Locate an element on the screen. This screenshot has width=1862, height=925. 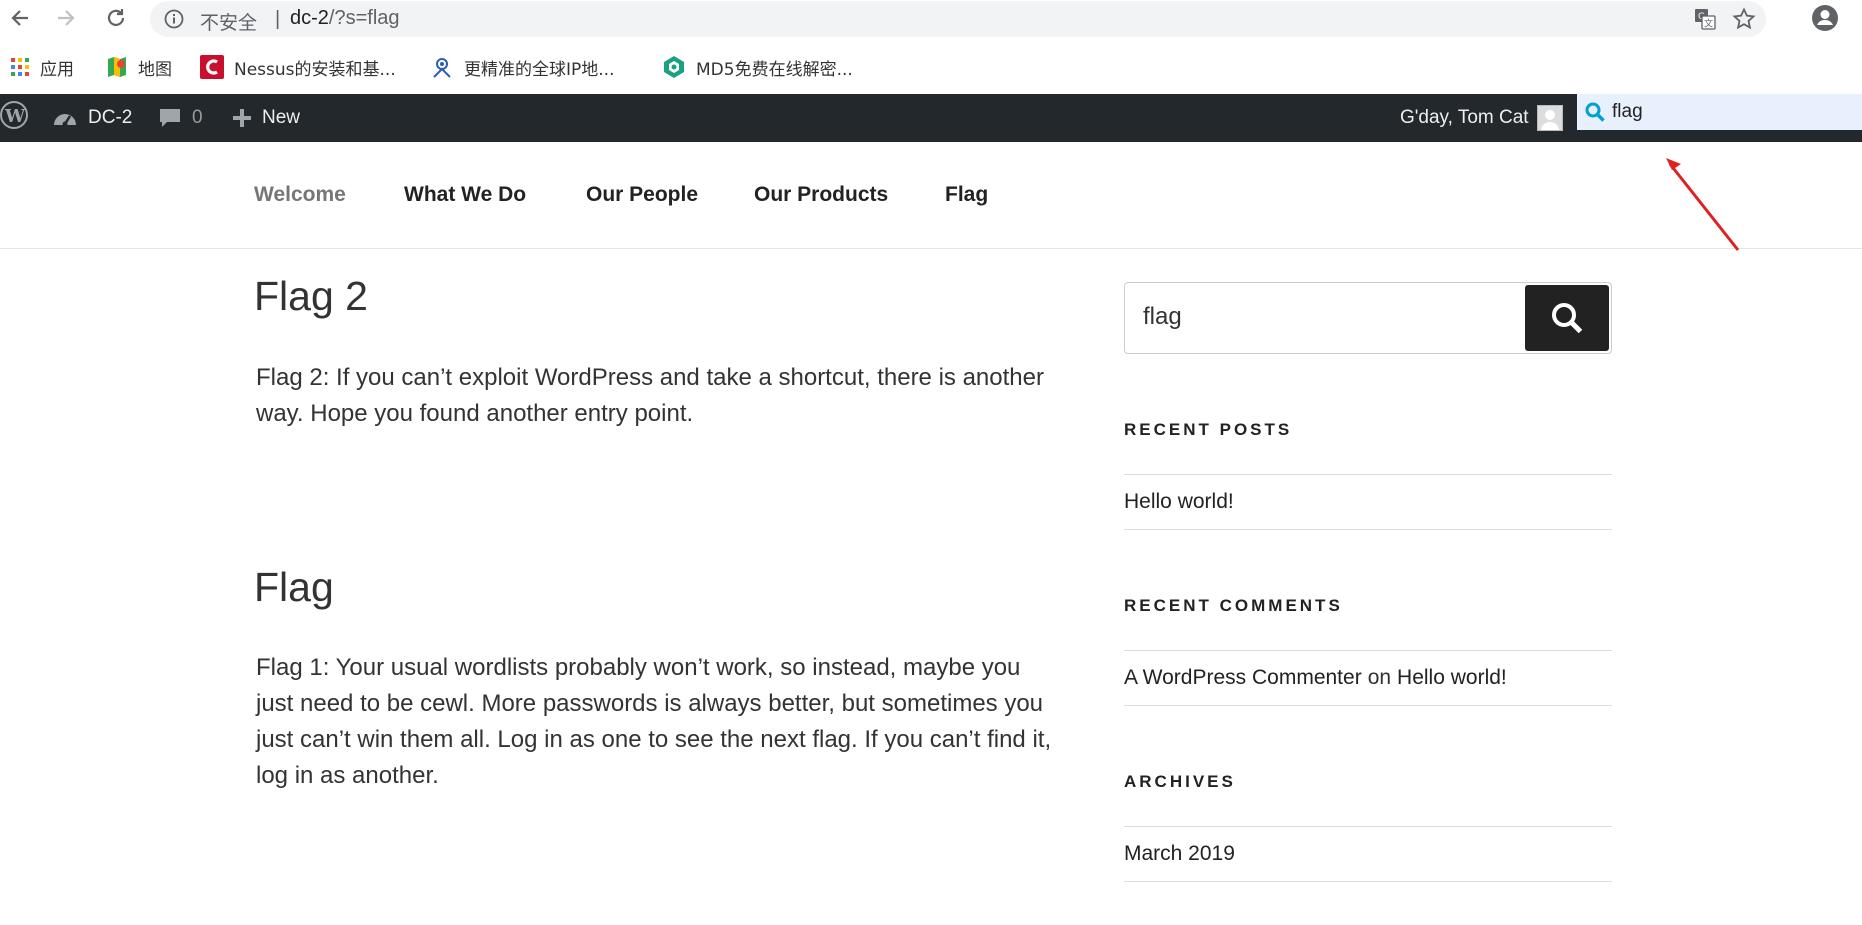
nav-item-flag: Flag is located at coordinates (966, 195).